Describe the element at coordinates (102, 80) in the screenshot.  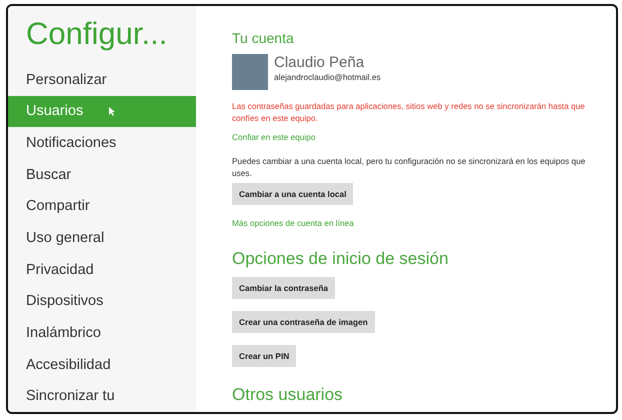
I see `sidebar-item: Personalizar` at that location.